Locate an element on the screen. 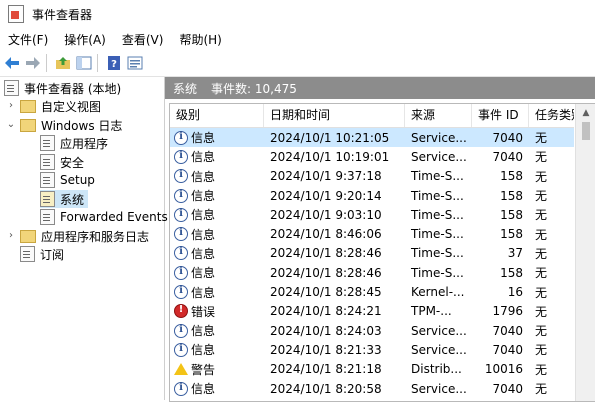 The image size is (595, 402). help-icon: ? is located at coordinates (114, 63).